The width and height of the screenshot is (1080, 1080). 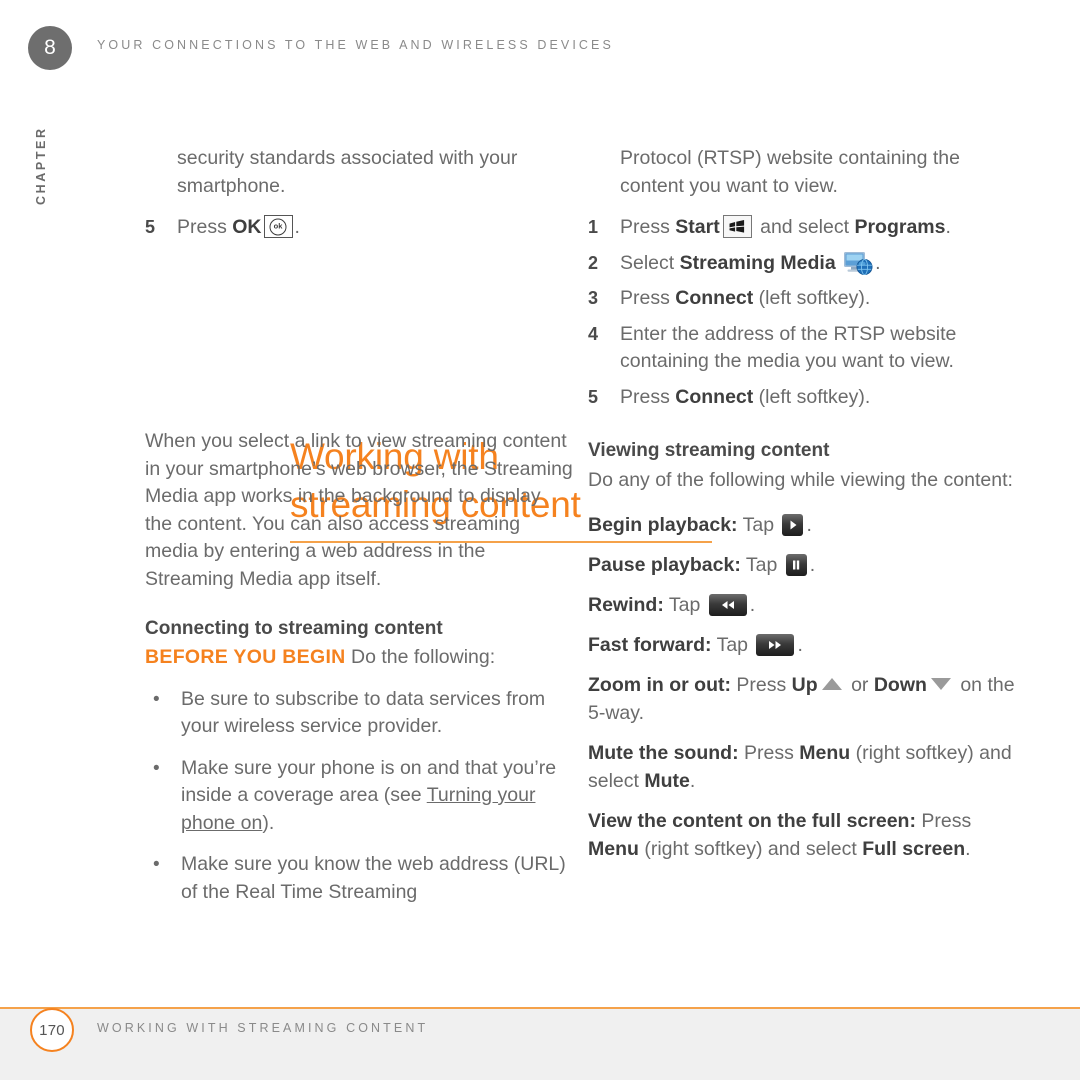 I want to click on action-term: Rewind:, so click(x=626, y=604).